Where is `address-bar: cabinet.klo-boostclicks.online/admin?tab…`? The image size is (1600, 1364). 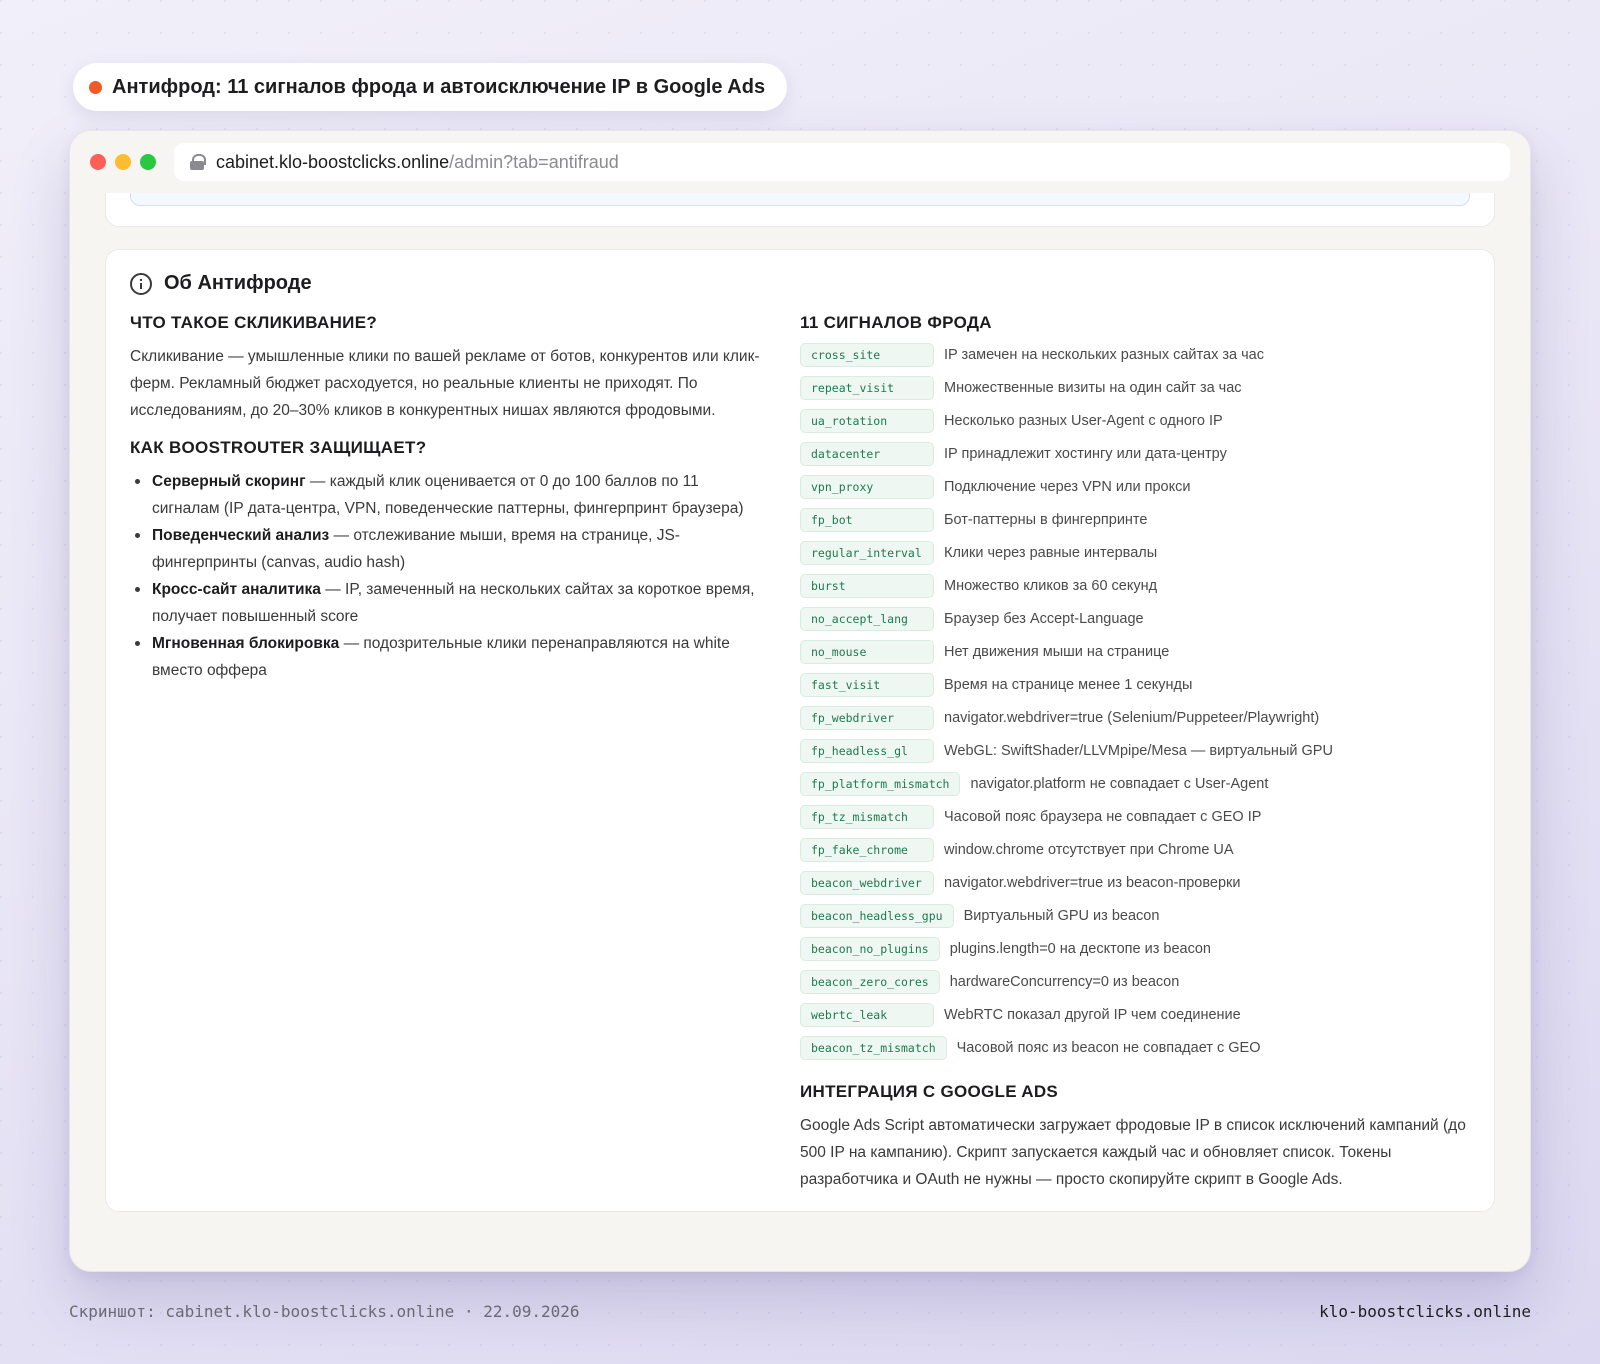 address-bar: cabinet.klo-boostclicks.online/admin?tab… is located at coordinates (842, 162).